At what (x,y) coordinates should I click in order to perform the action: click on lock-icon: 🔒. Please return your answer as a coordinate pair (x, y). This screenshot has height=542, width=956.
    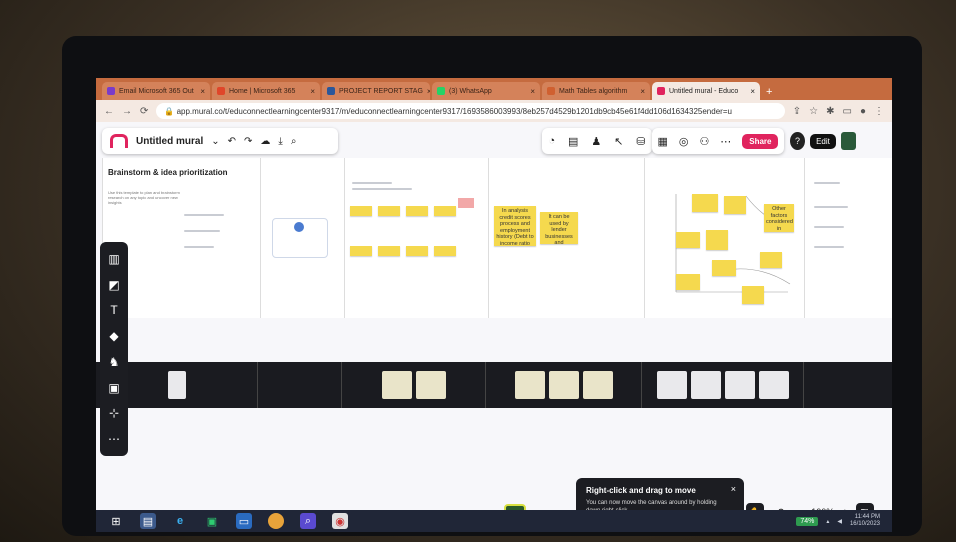
    Looking at the image, I should click on (170, 111).